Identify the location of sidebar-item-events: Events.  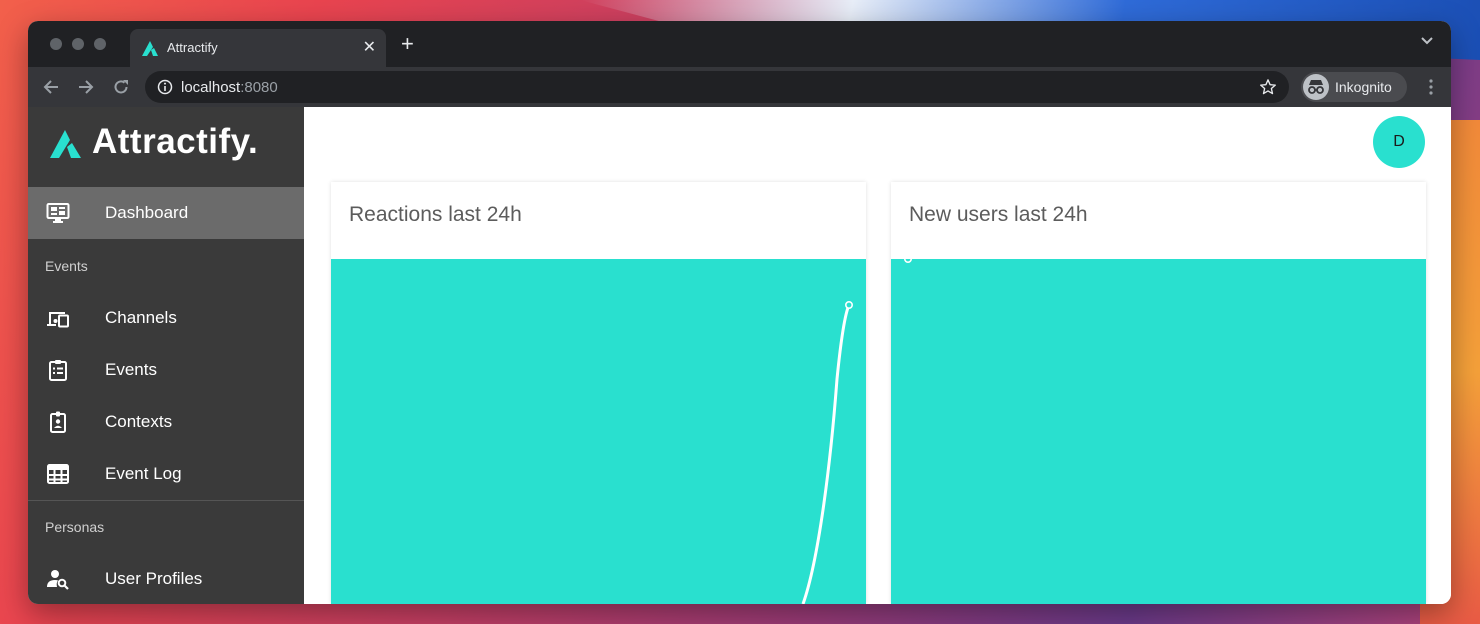
(166, 370).